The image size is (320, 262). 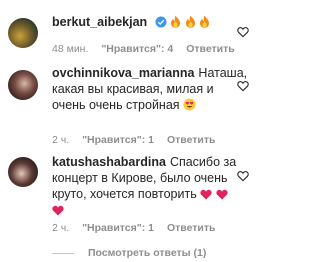 What do you see at coordinates (137, 49) in the screenshot?
I see `likes-count: "Нравится": 4` at bounding box center [137, 49].